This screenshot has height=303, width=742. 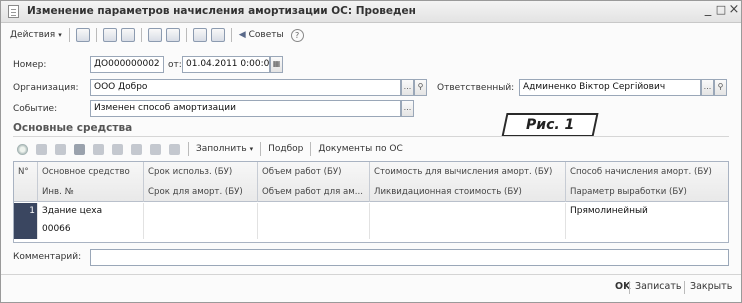 What do you see at coordinates (276, 64) in the screenshot?
I see `calendar-icon: ▦` at bounding box center [276, 64].